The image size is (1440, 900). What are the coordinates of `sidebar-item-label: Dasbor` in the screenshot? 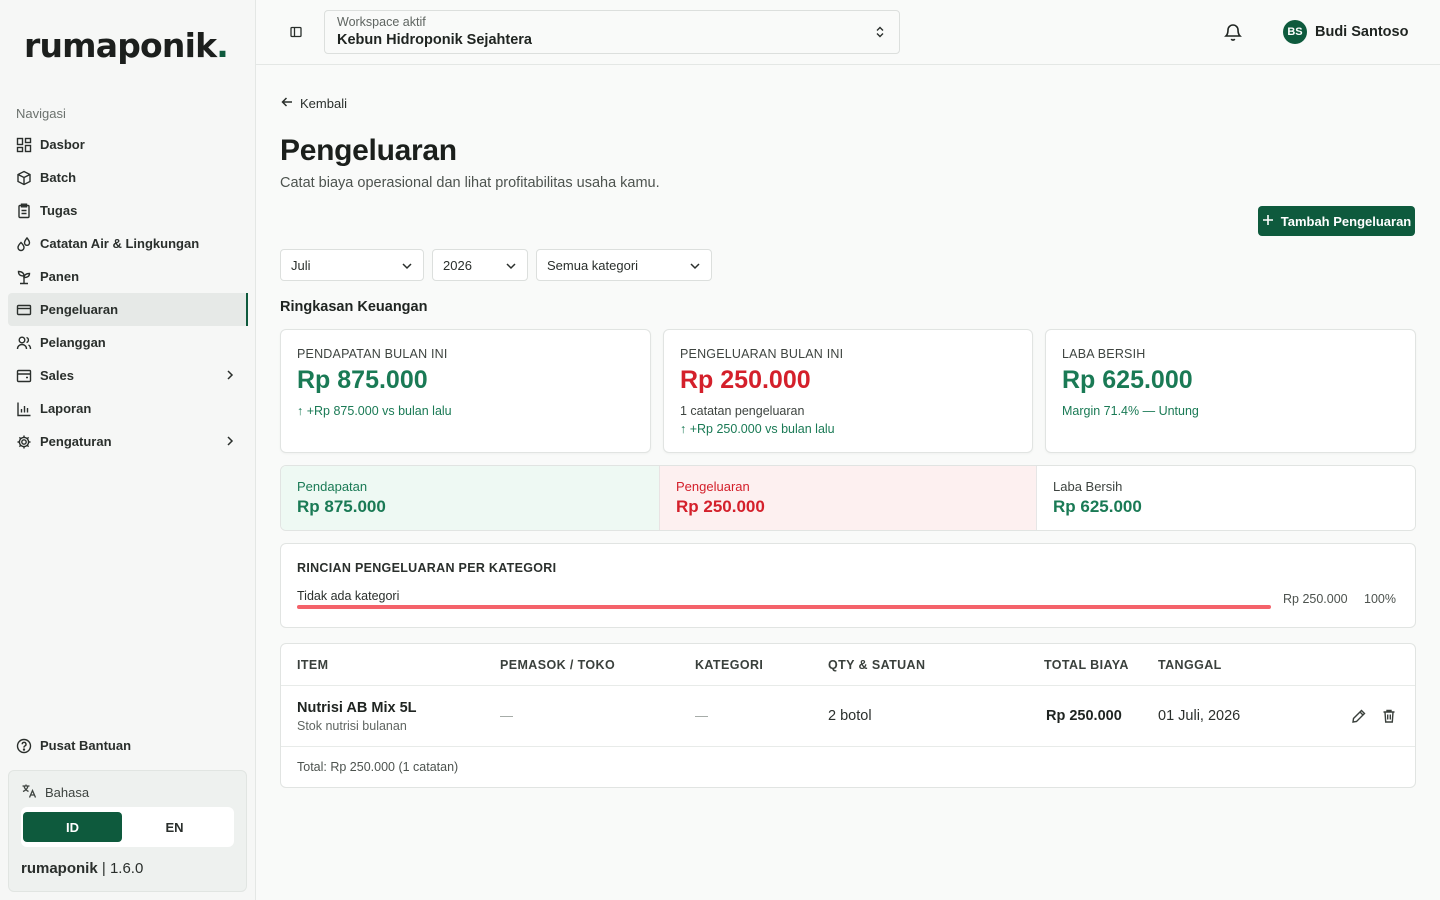 It's located at (62, 144).